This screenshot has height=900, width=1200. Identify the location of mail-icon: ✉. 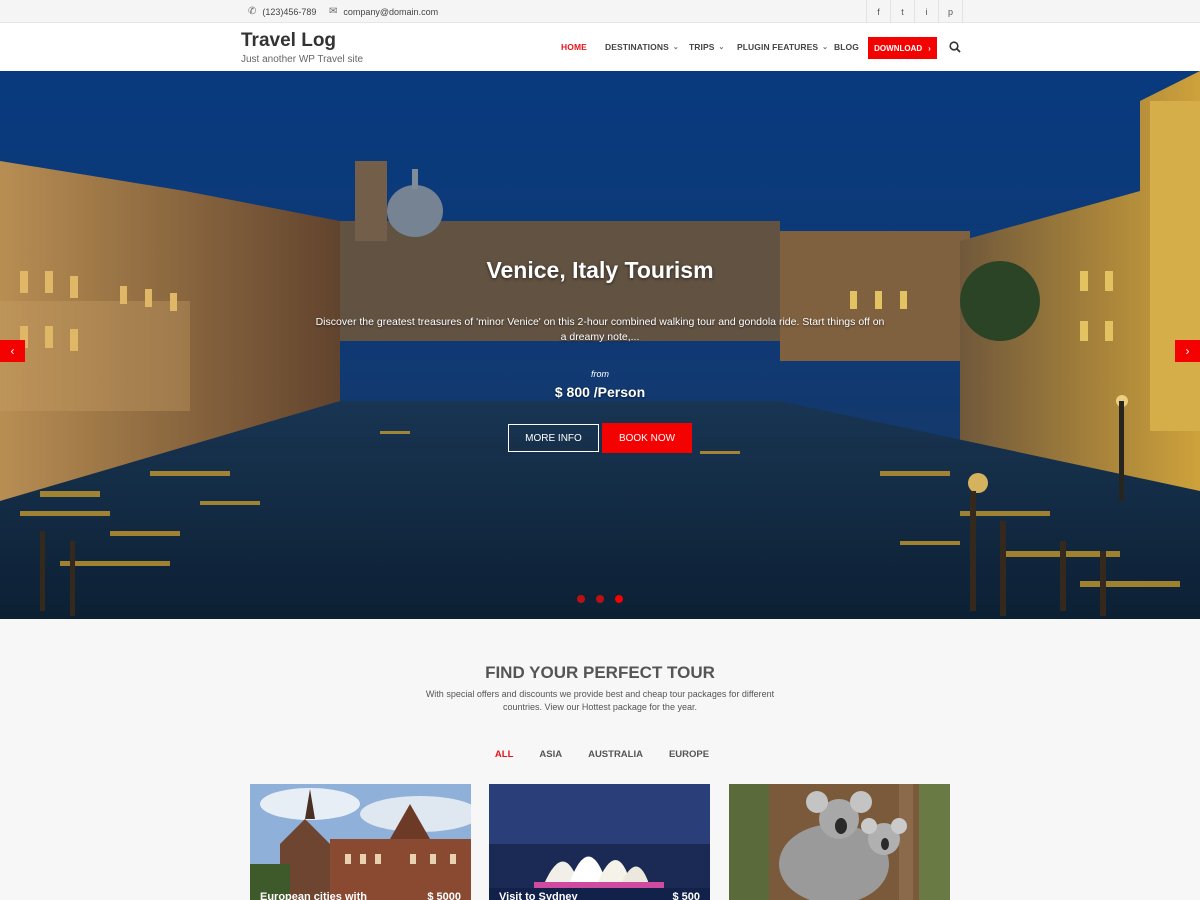
(333, 11).